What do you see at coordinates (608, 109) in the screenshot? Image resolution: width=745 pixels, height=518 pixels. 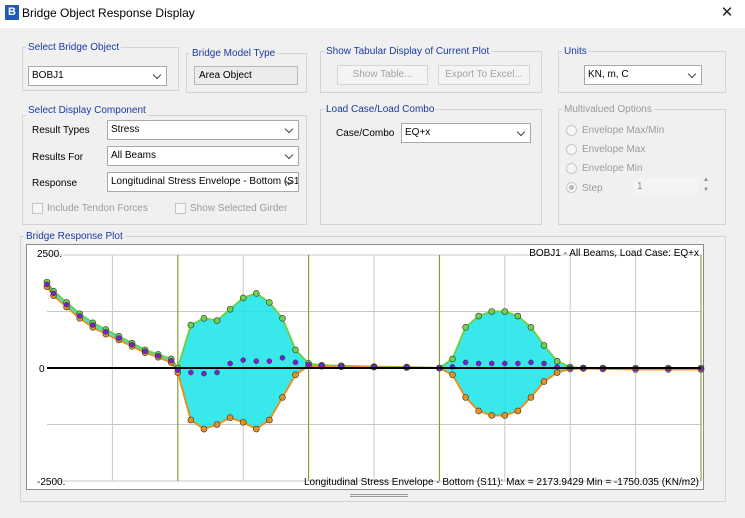 I see `multivalued-label: Multivalued Options` at bounding box center [608, 109].